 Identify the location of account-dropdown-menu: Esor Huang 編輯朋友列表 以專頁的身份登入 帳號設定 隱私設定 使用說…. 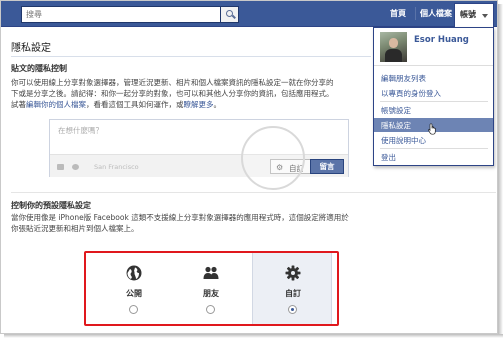
(433, 96).